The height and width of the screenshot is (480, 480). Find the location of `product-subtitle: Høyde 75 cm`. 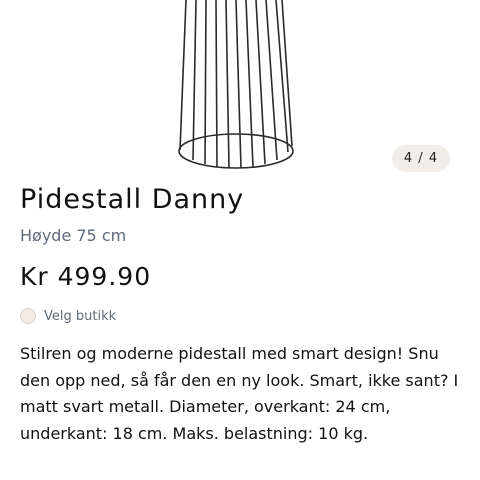

product-subtitle: Høyde 75 cm is located at coordinates (73, 235).